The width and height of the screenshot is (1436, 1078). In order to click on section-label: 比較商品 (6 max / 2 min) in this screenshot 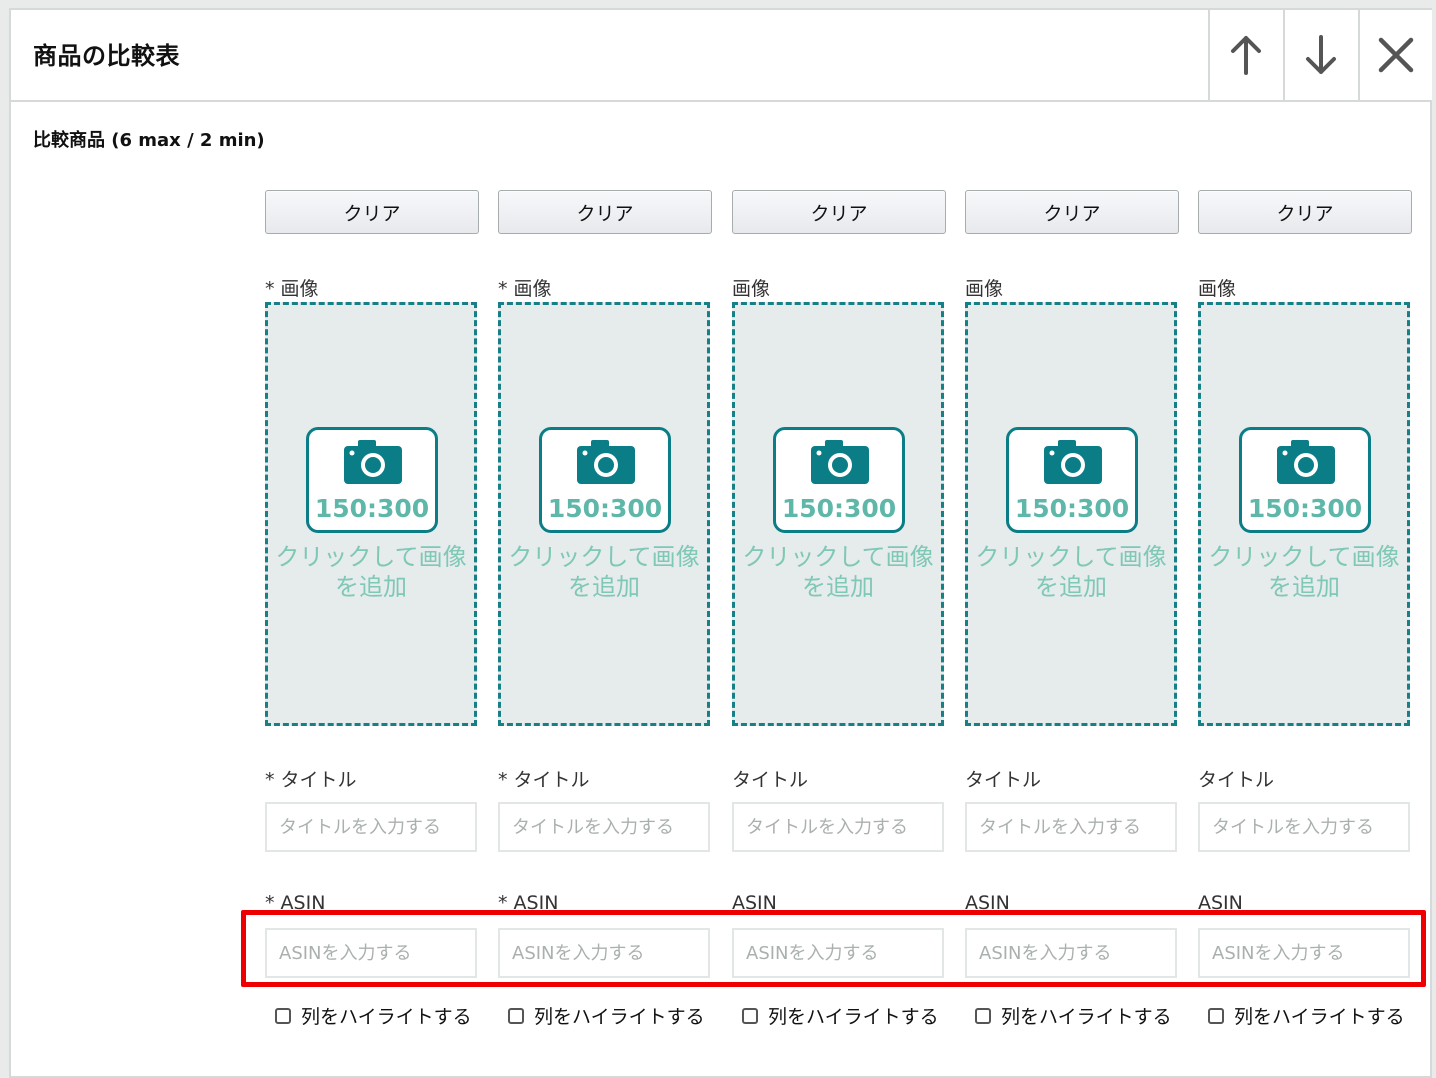, I will do `click(149, 140)`.